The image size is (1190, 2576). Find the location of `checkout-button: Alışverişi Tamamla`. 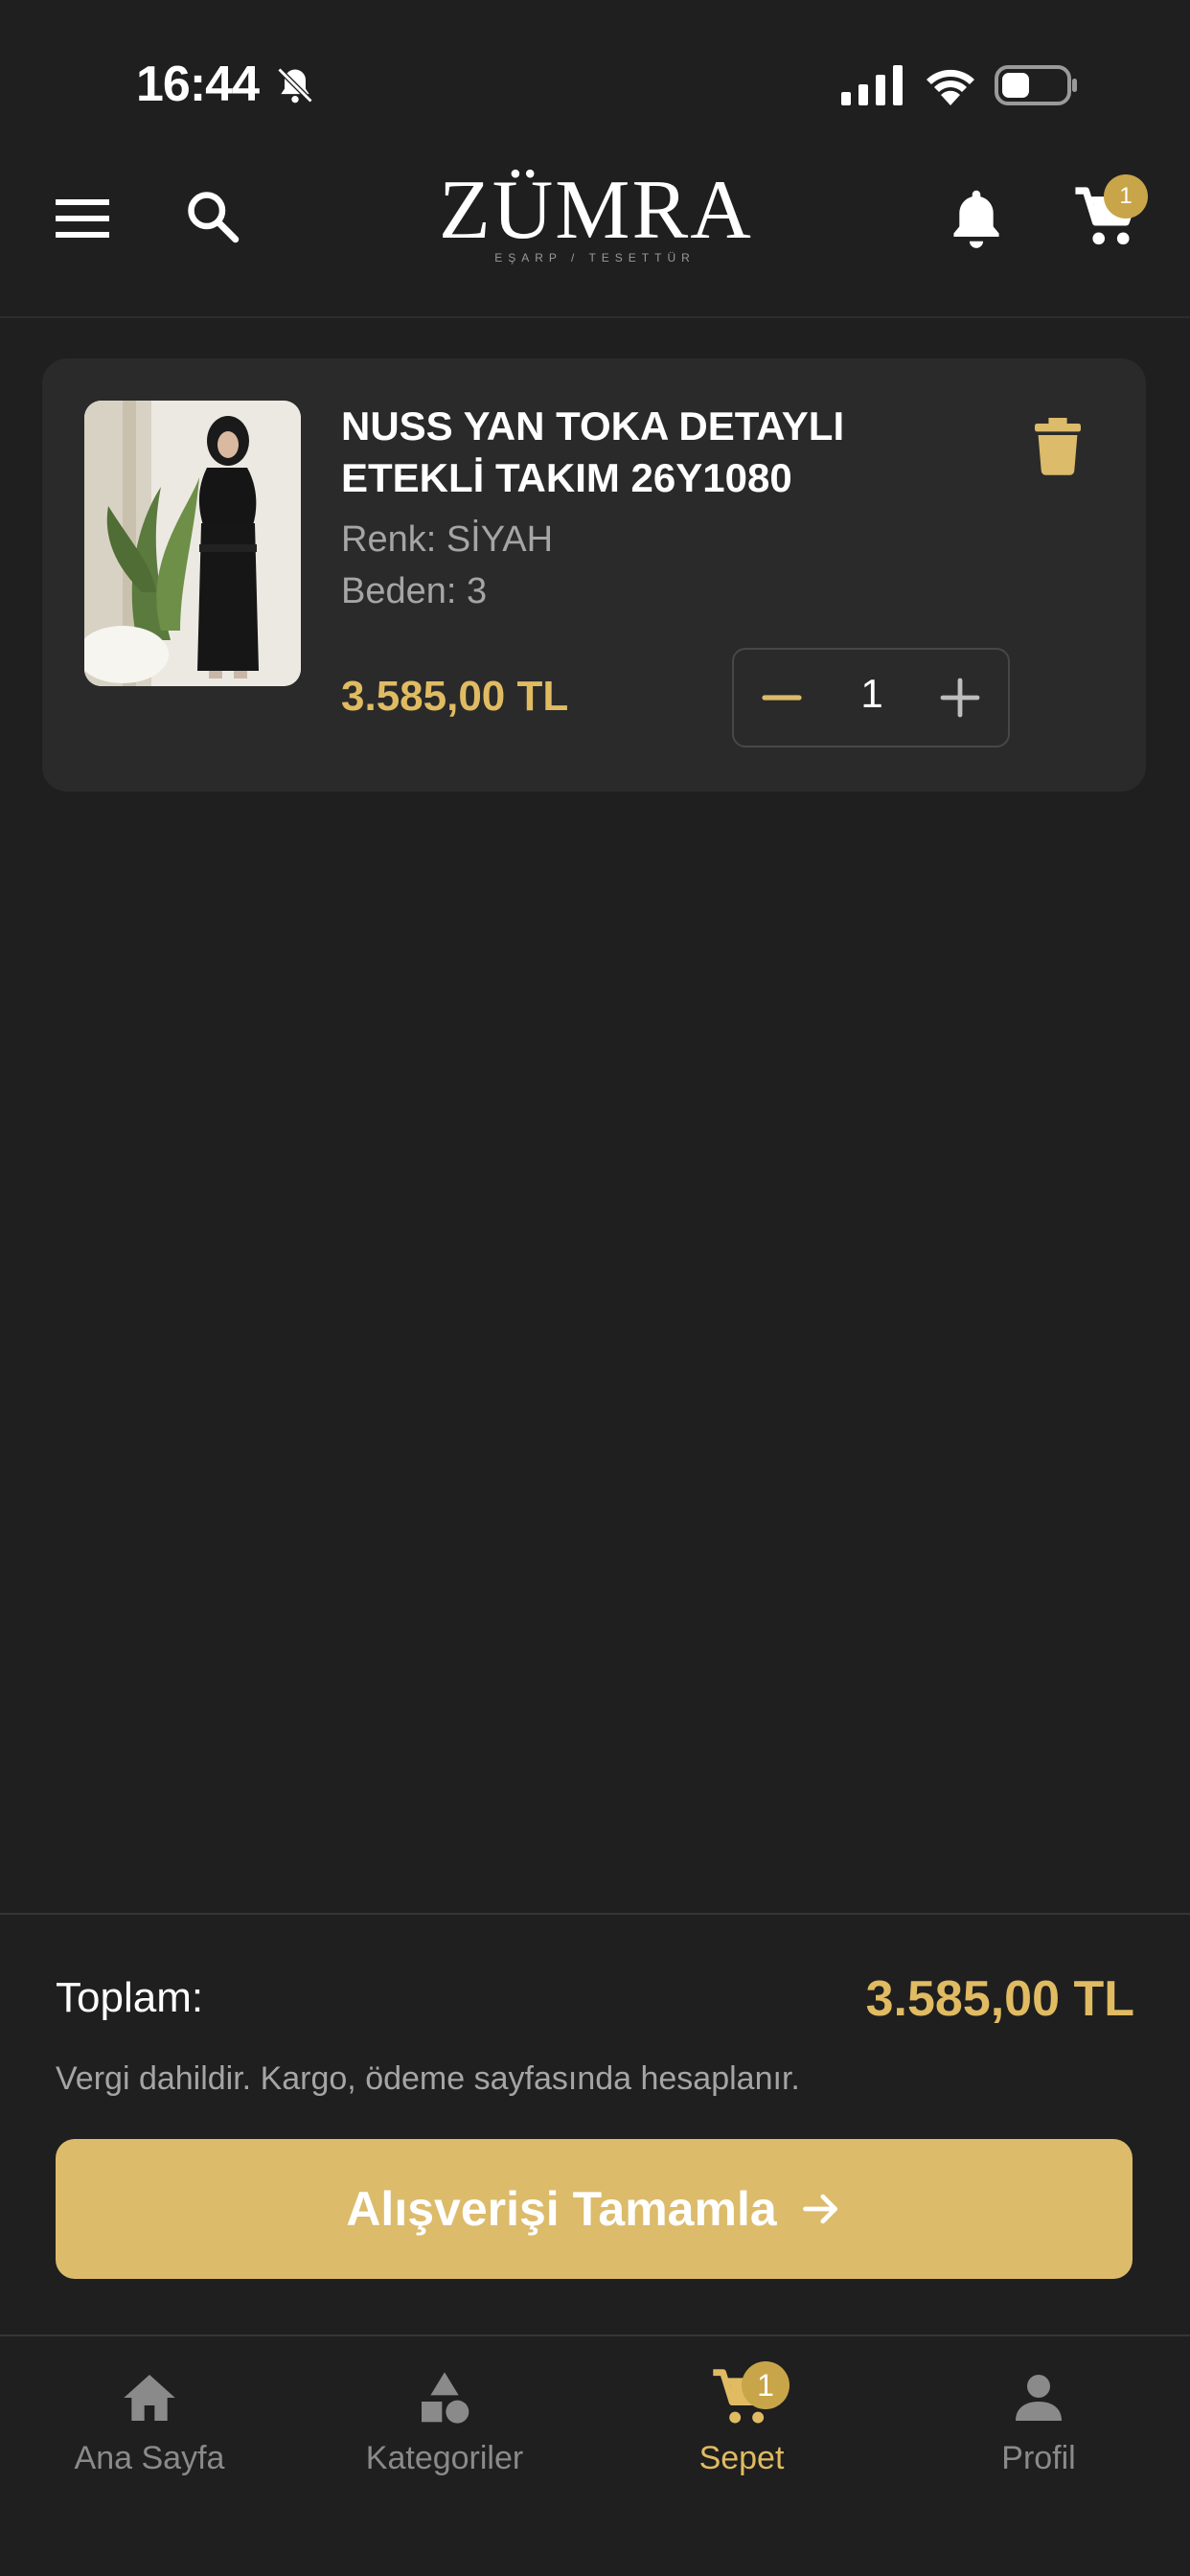

checkout-button: Alışverişi Tamamla is located at coordinates (594, 2209).